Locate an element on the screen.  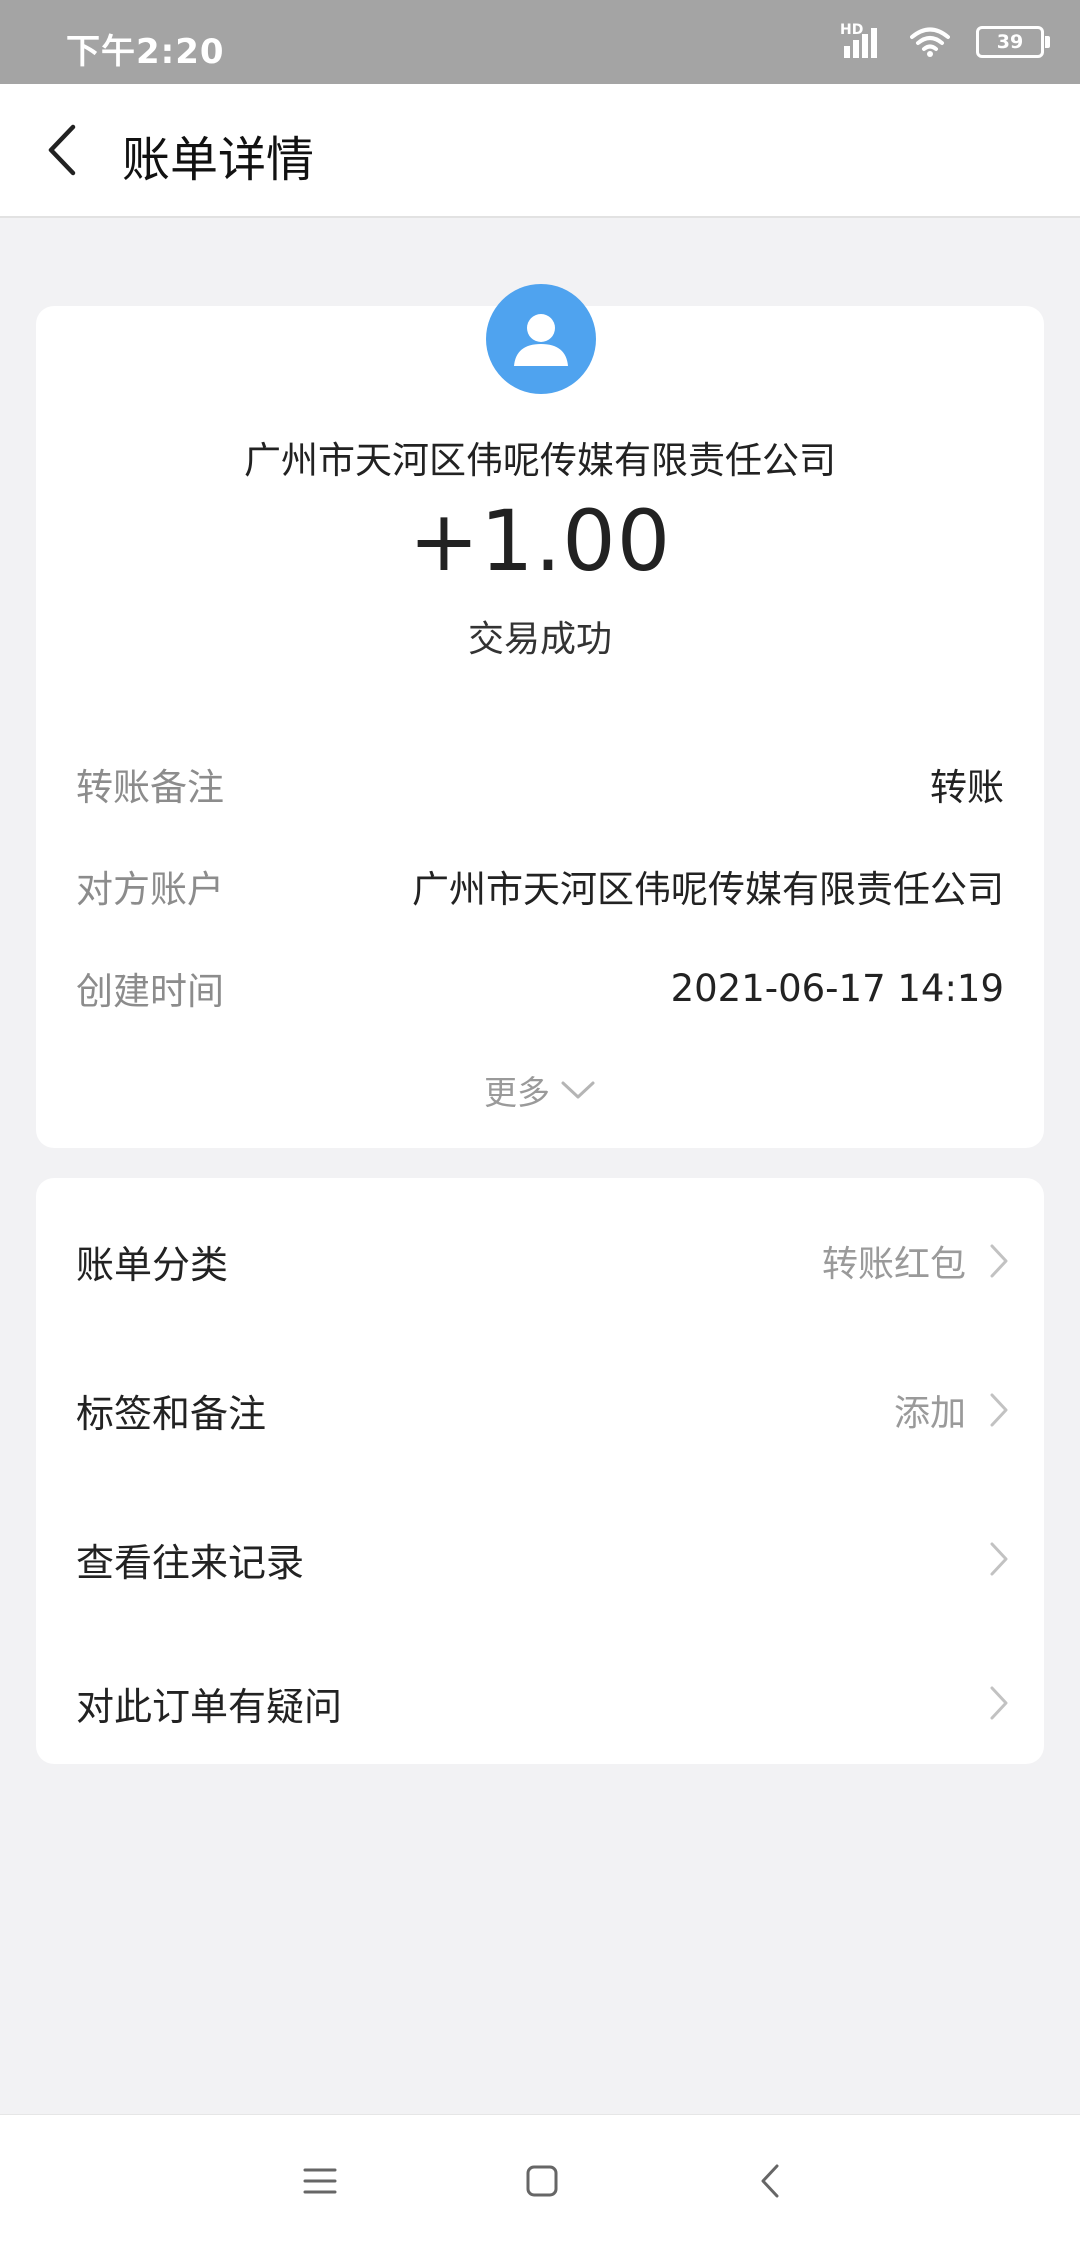
menu-label: 查看往来记录 is located at coordinates (190, 1562).